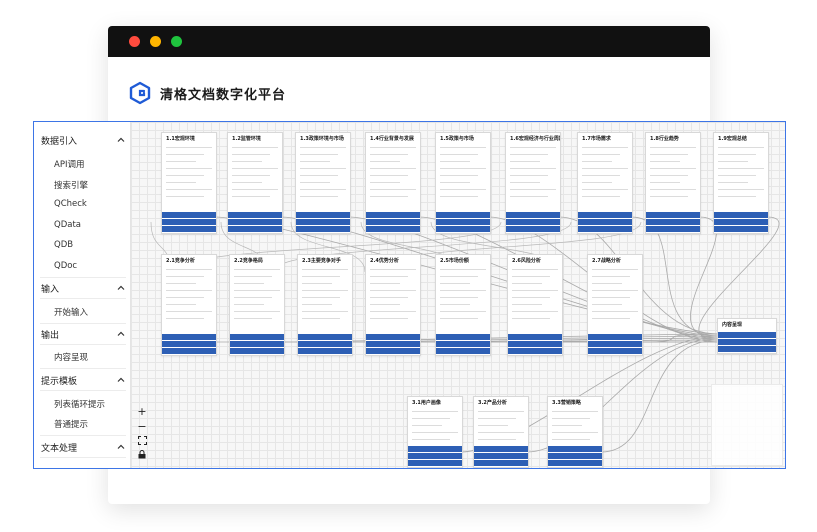  What do you see at coordinates (393, 305) in the screenshot?
I see `workflow-node: 2.4优势分析` at bounding box center [393, 305].